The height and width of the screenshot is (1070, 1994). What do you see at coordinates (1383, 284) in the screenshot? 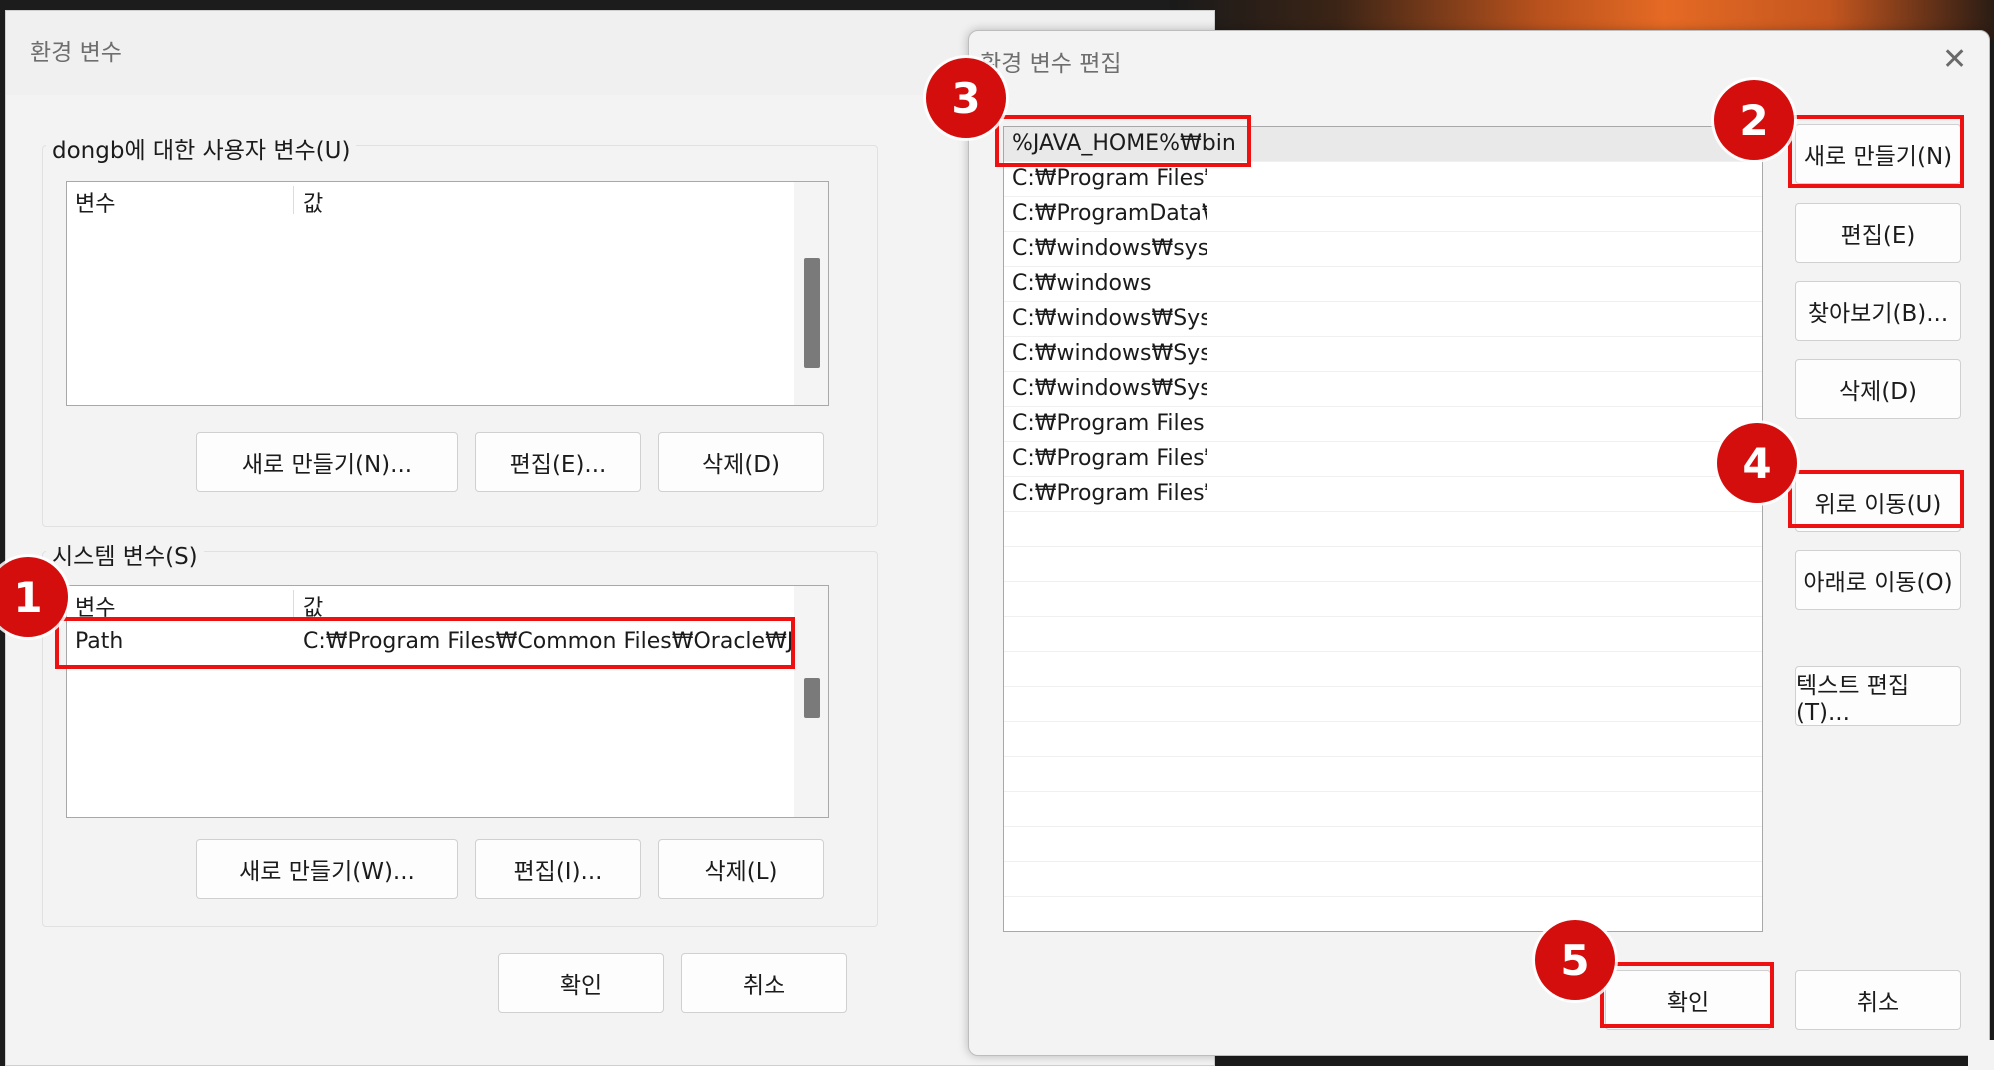
I see `list-item: C:₩windows` at bounding box center [1383, 284].